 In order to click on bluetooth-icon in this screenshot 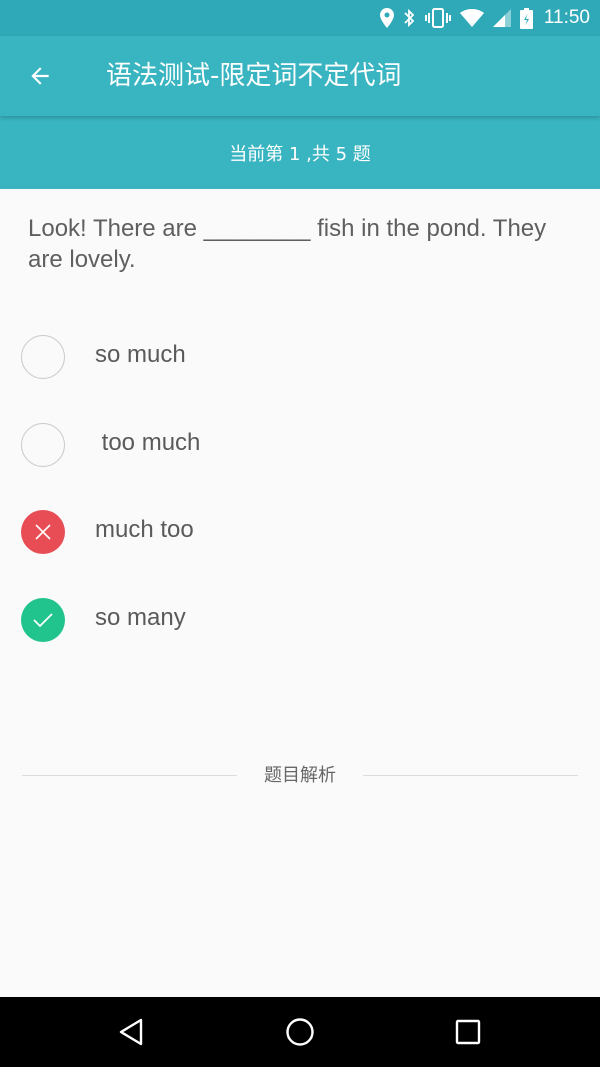, I will do `click(409, 18)`.